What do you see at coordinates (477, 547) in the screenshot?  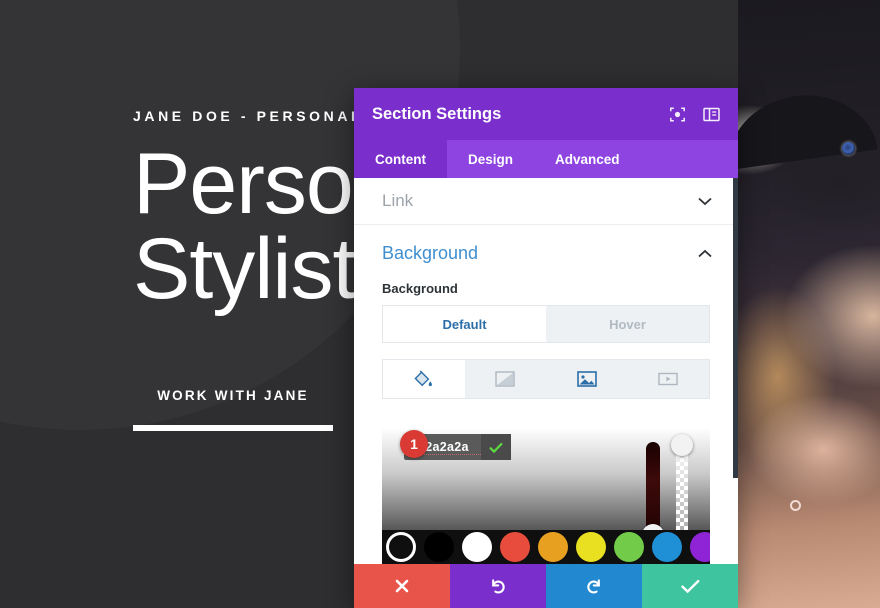 I see `swatch-white` at bounding box center [477, 547].